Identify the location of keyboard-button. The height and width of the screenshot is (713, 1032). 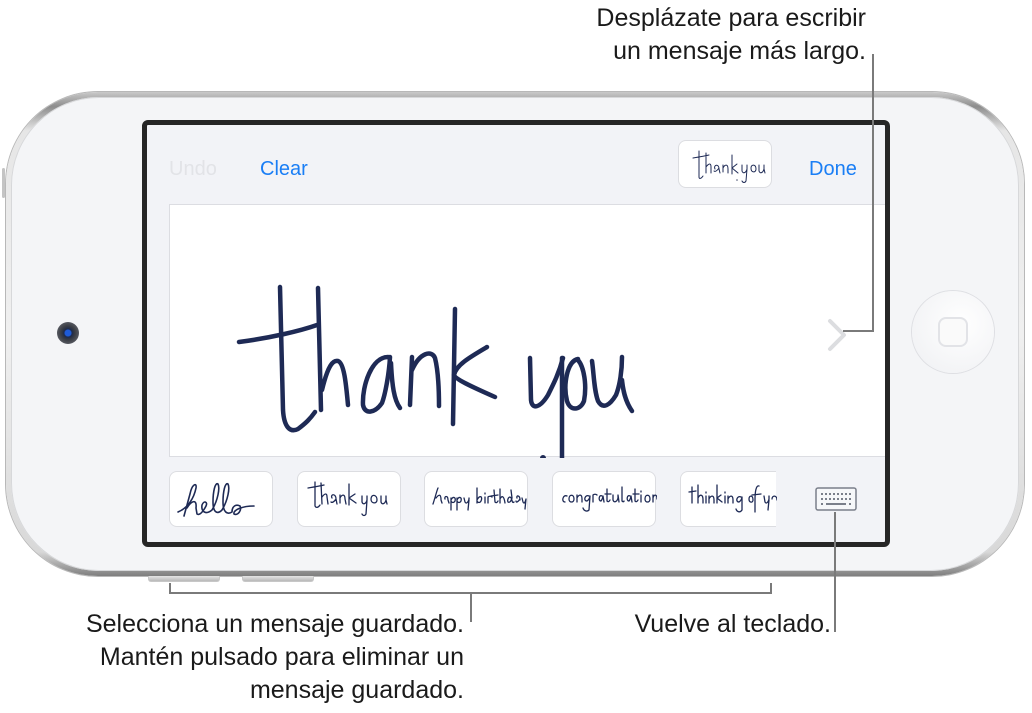
(836, 500).